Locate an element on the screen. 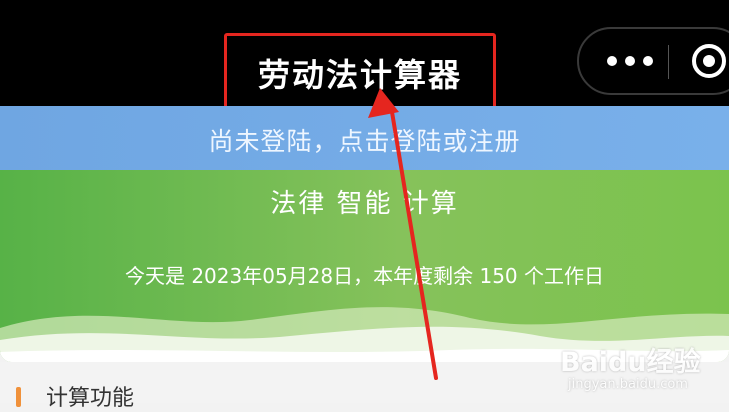  watermark-url: jingyan.baidu.com is located at coordinates (628, 384).